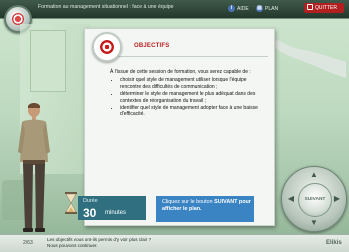 The height and width of the screenshot is (252, 349). Describe the element at coordinates (152, 46) in the screenshot. I see `card-title: OBJECTIFS` at that location.